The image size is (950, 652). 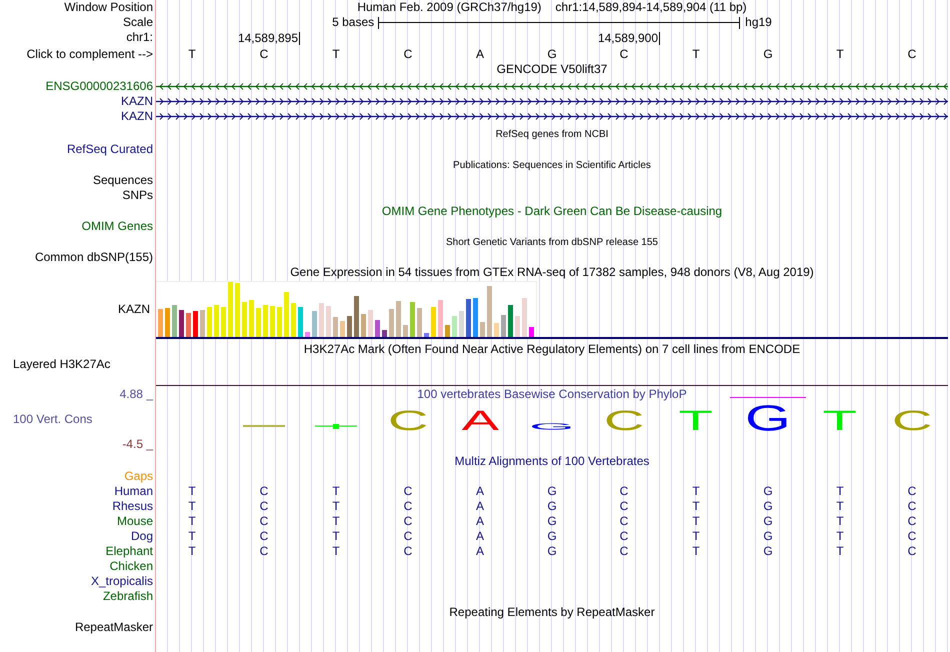 I want to click on track-label: Human, so click(x=133, y=491).